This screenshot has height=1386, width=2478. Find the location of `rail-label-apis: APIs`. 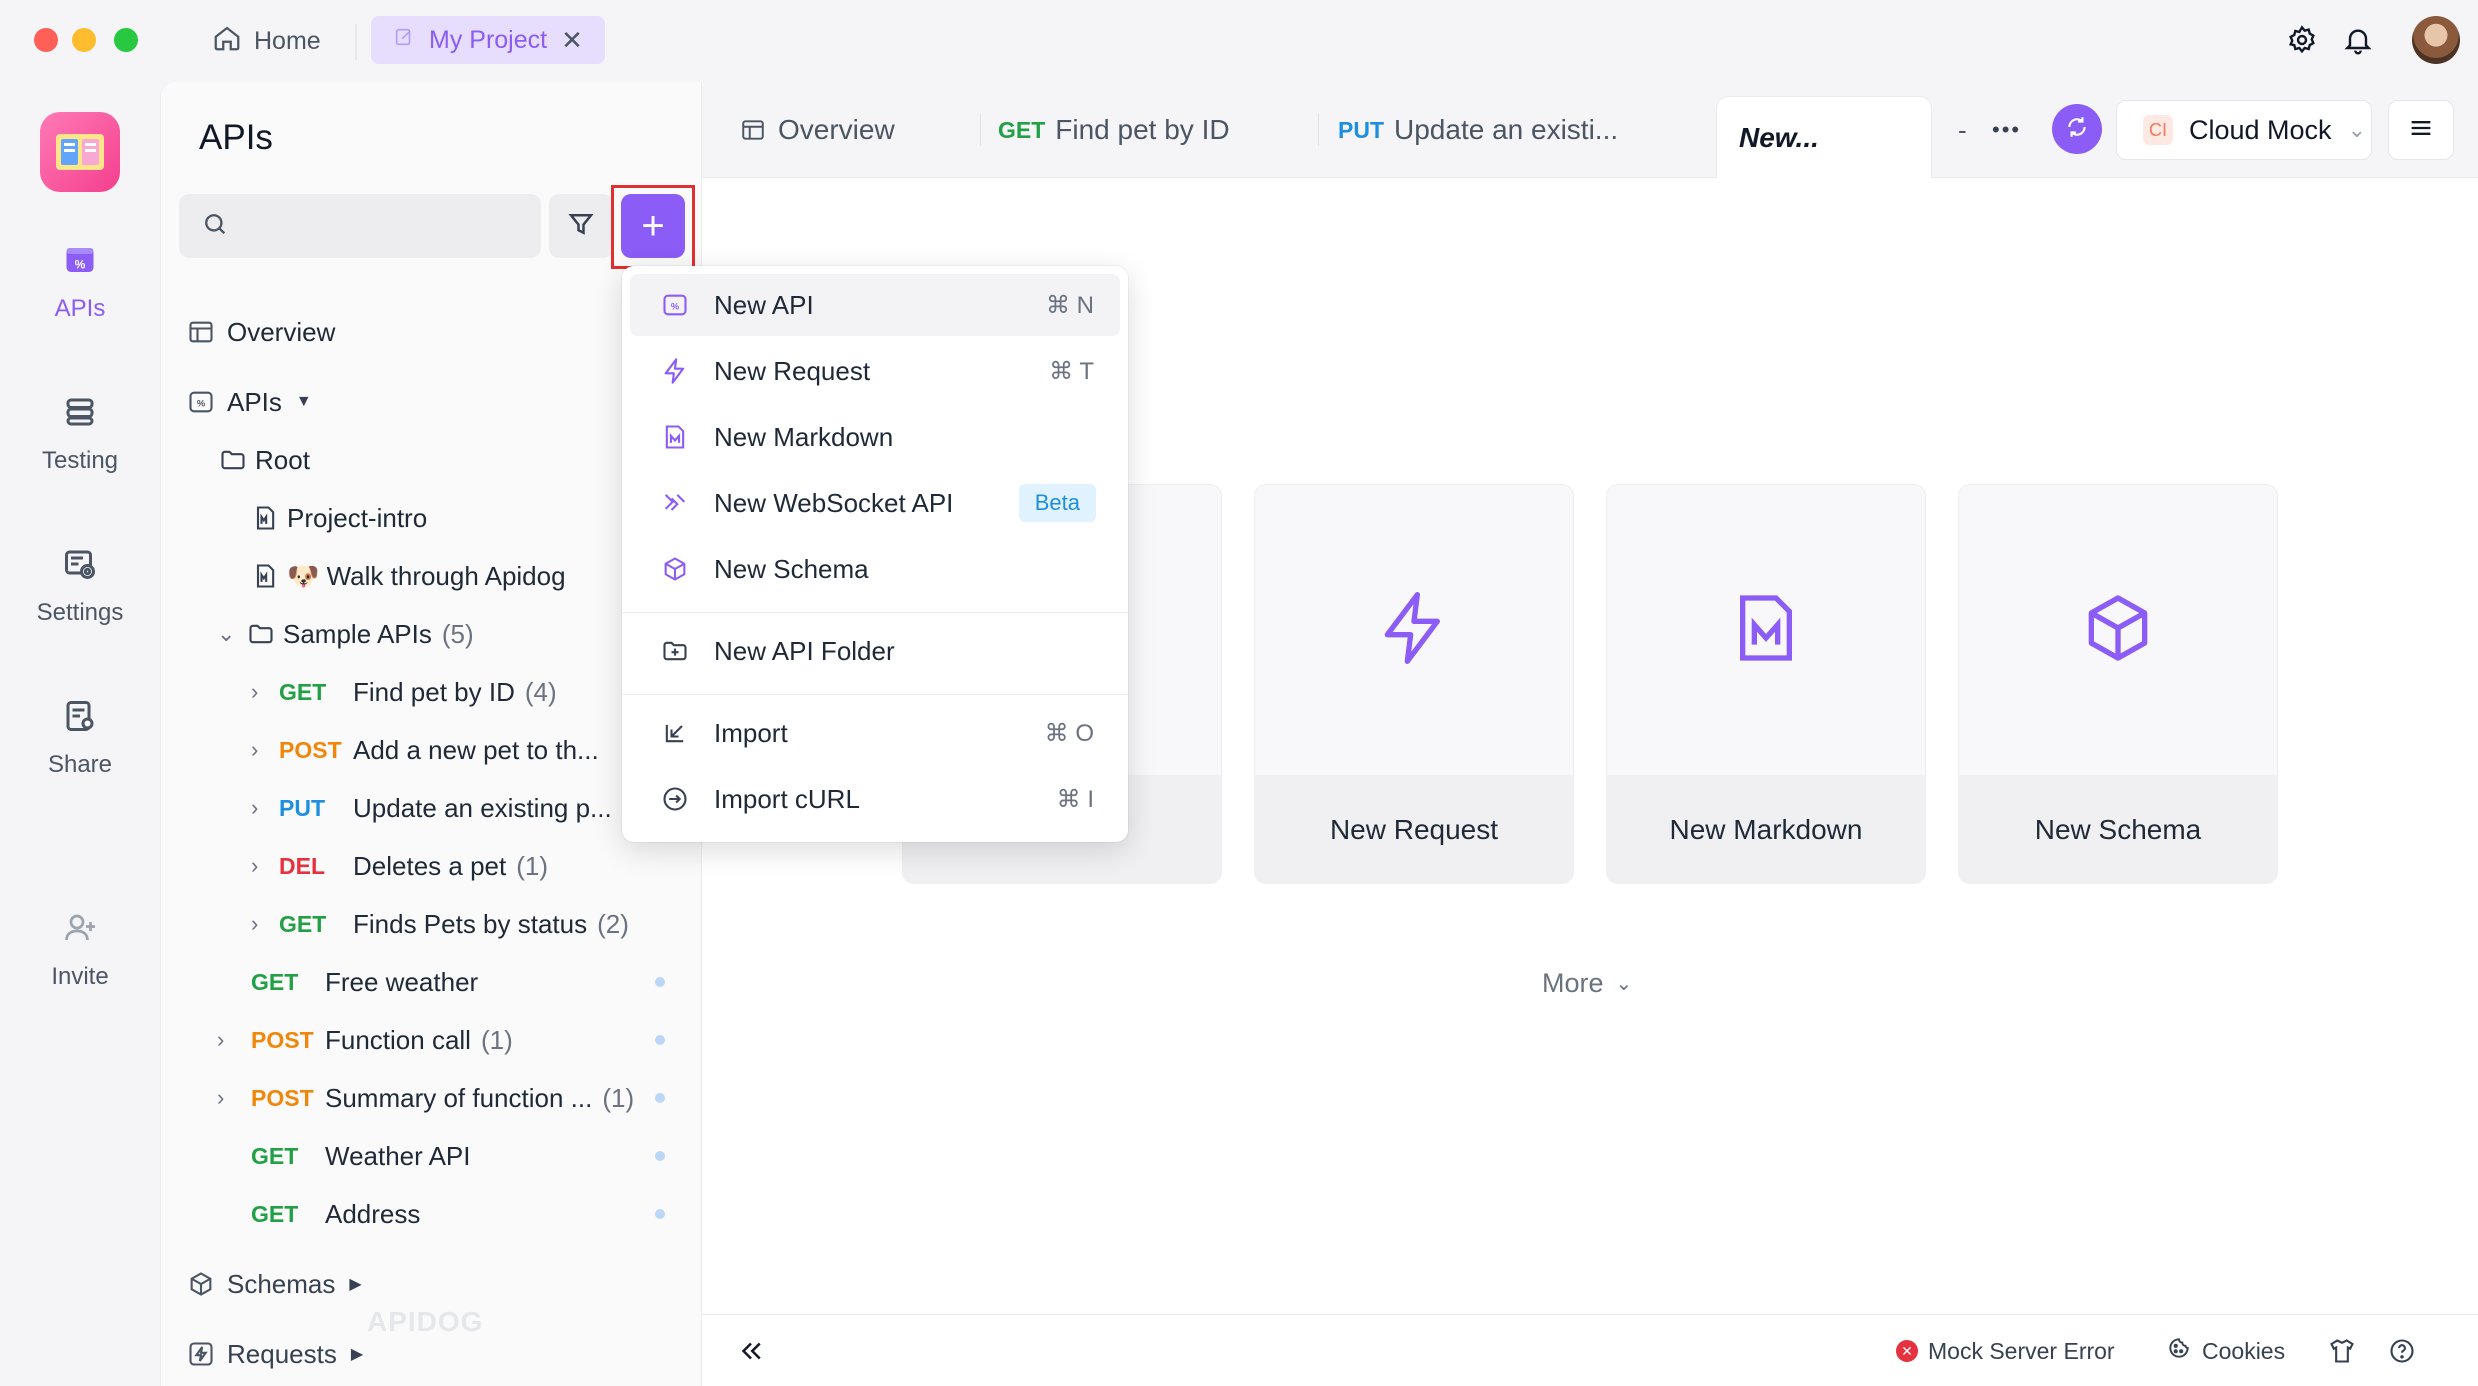

rail-label-apis: APIs is located at coordinates (80, 308).